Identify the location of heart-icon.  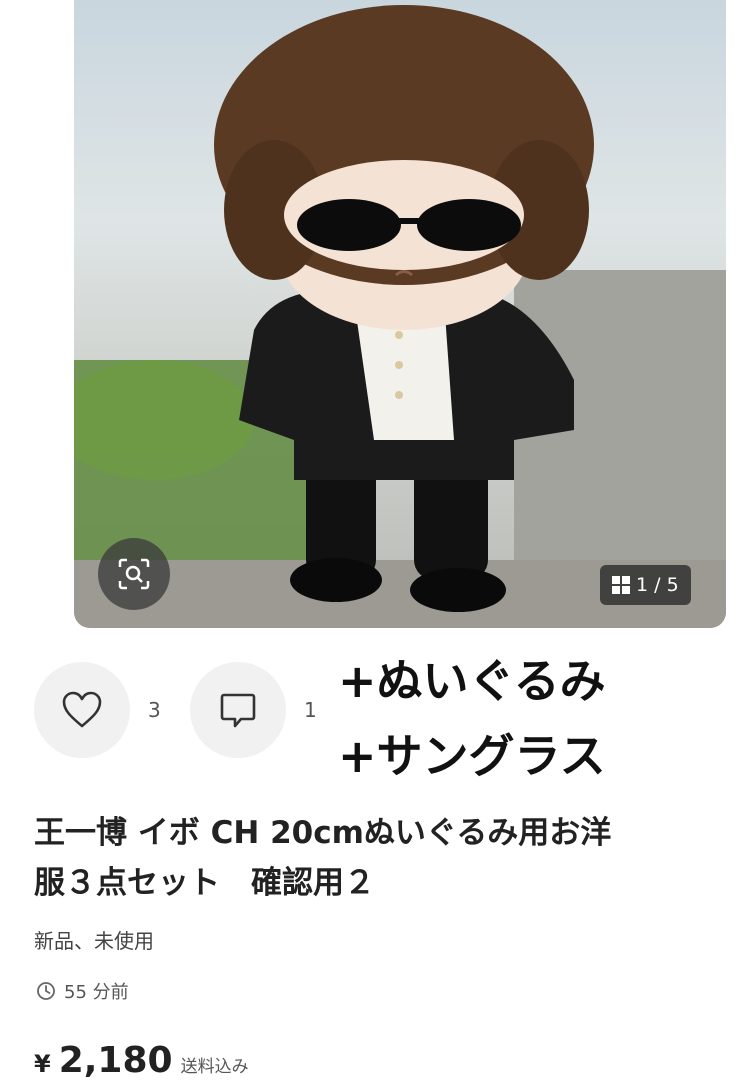
(82, 709).